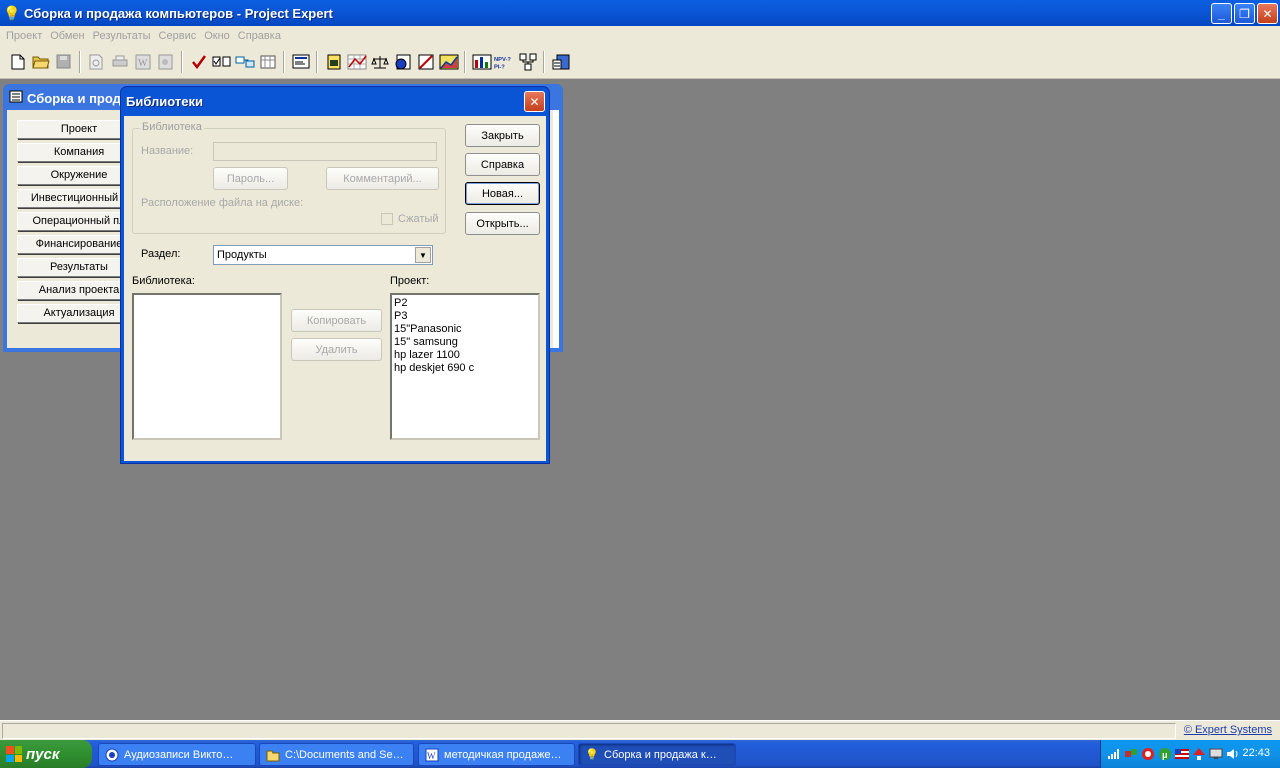 This screenshot has height=768, width=1280. I want to click on list-item: 15" samsung, so click(465, 342).